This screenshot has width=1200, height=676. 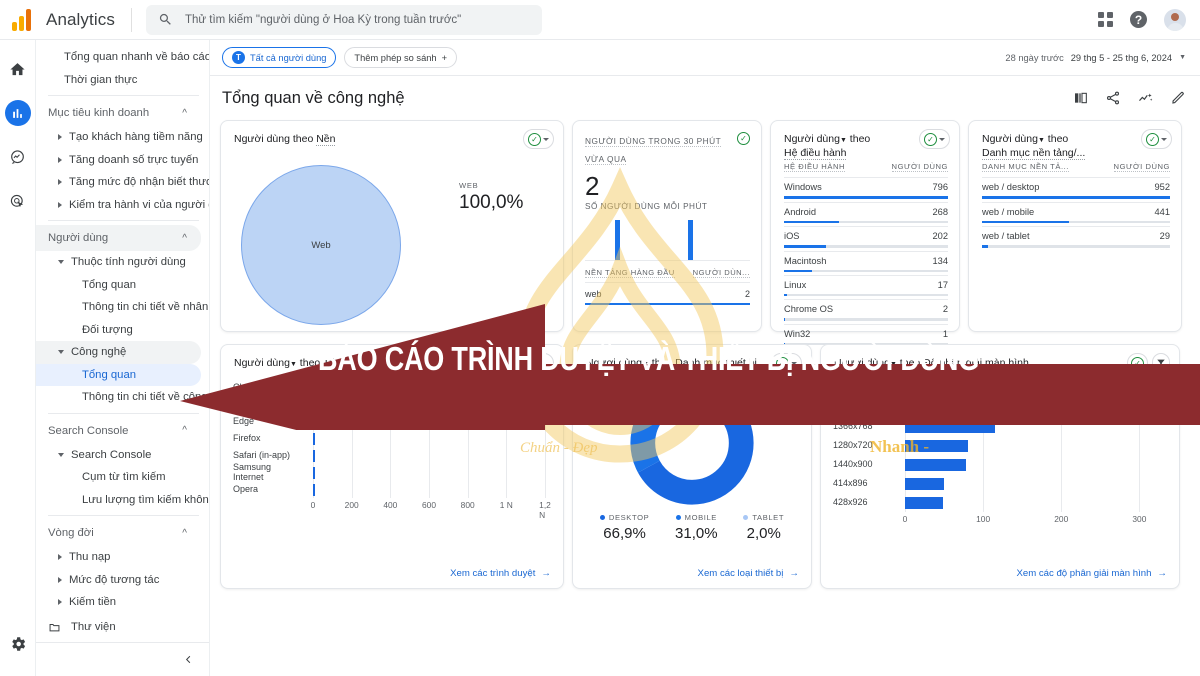 What do you see at coordinates (940, 187) in the screenshot?
I see `row-value: 796` at bounding box center [940, 187].